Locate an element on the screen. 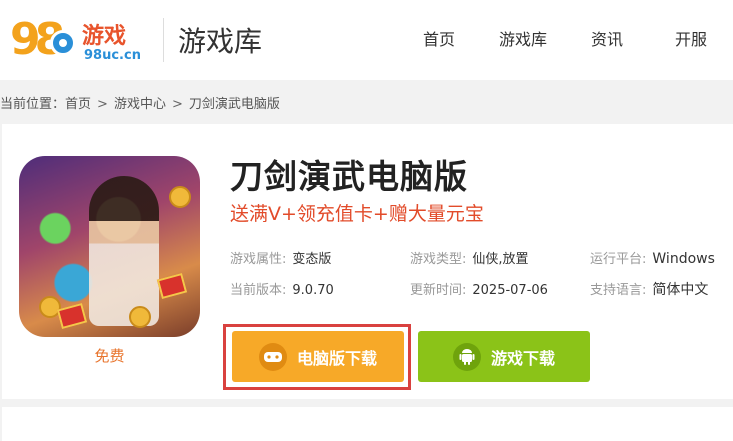 The image size is (733, 441). breadcrumb-item-current: 刀剑演武电脑版 is located at coordinates (234, 102).